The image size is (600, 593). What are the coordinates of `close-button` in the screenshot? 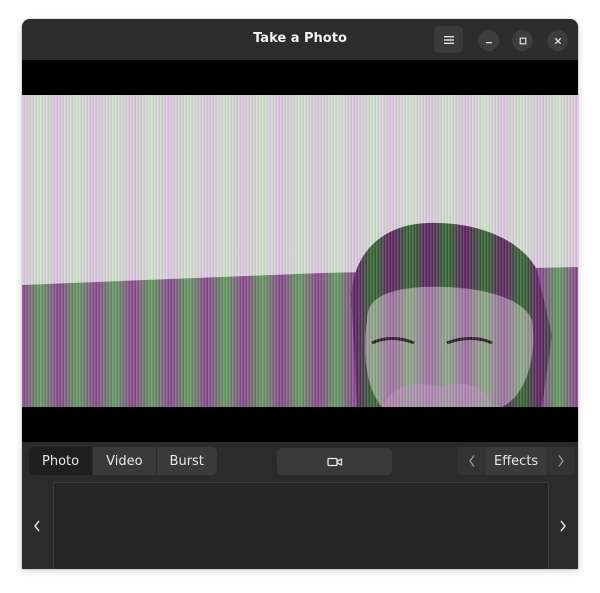 It's located at (557, 40).